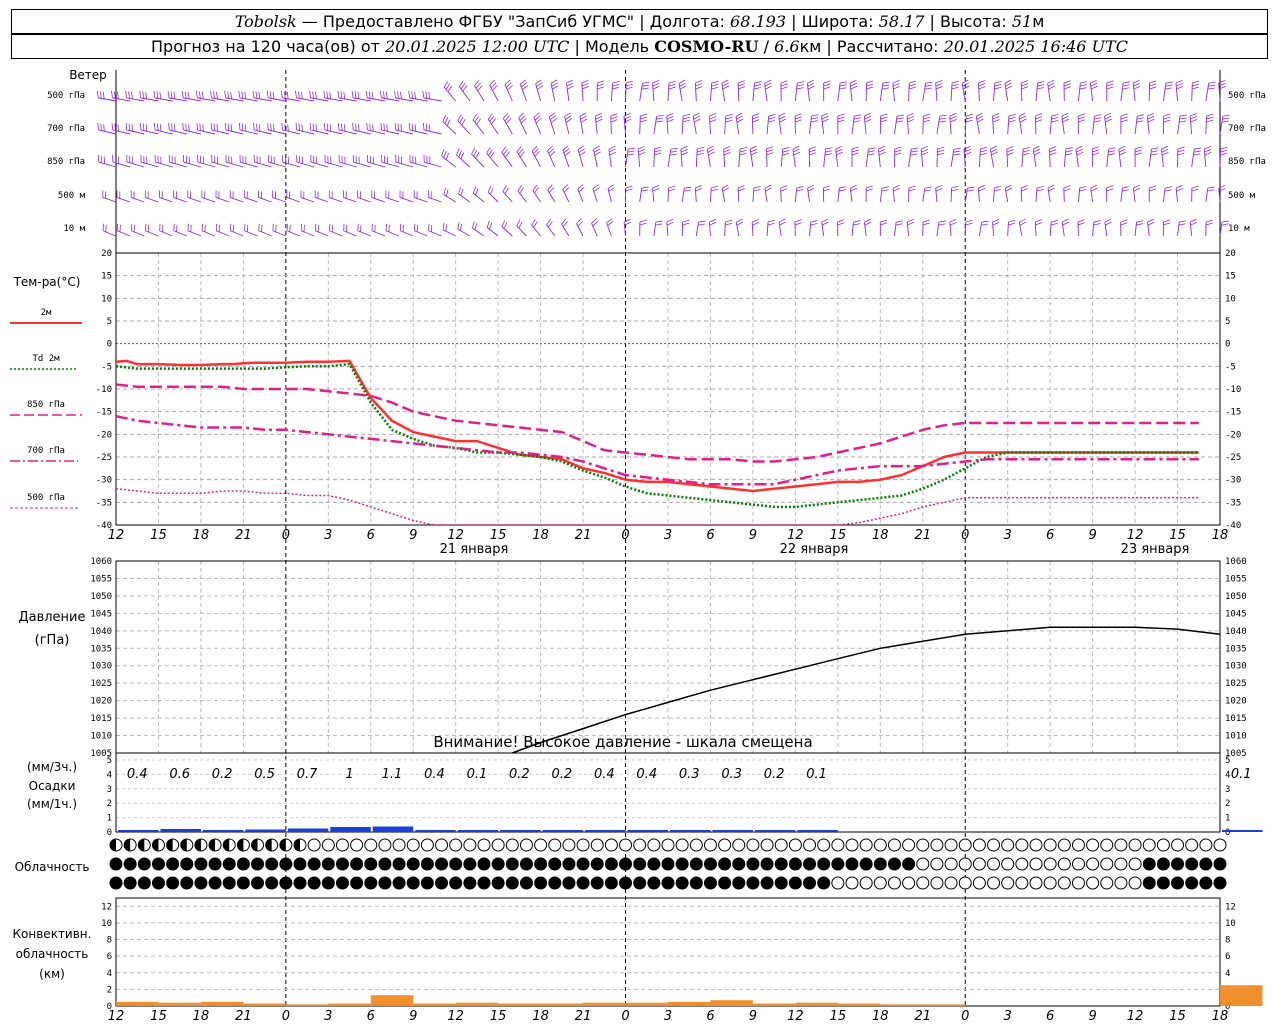 The image size is (1280, 1024). What do you see at coordinates (753, 535) in the screenshot?
I see `hour-tick-label: 9` at bounding box center [753, 535].